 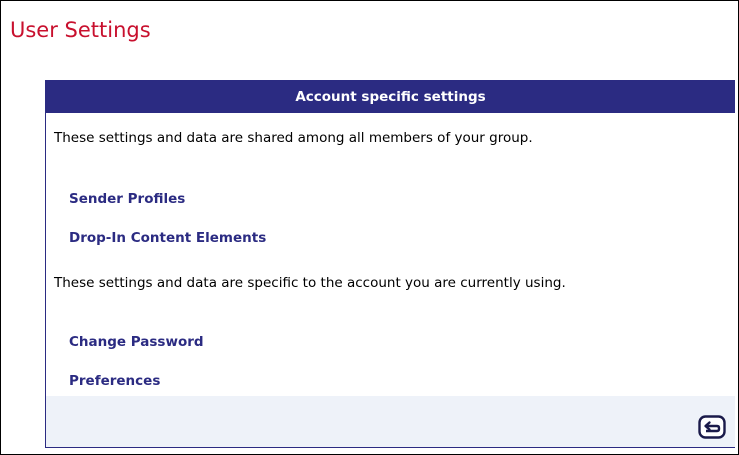 What do you see at coordinates (167, 238) in the screenshot?
I see `drop-in-content-elements-link: Drop-In Content Elements` at bounding box center [167, 238].